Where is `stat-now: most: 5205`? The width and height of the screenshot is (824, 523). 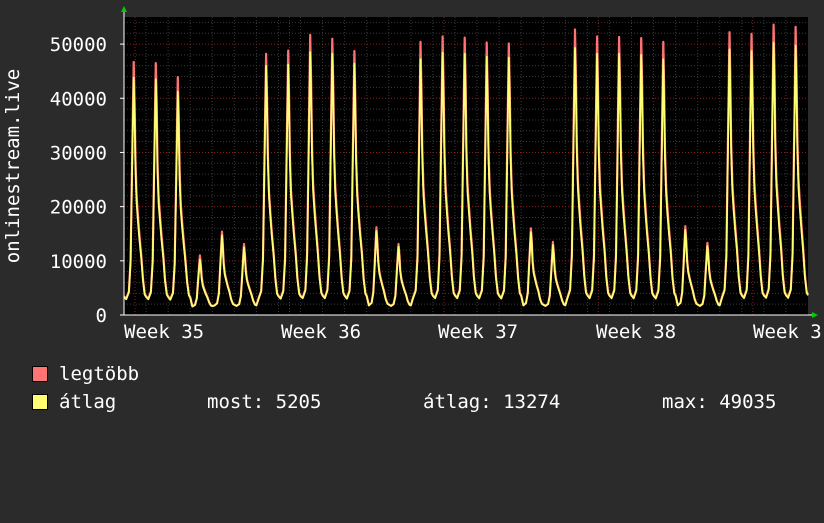 stat-now: most: 5205 is located at coordinates (264, 402).